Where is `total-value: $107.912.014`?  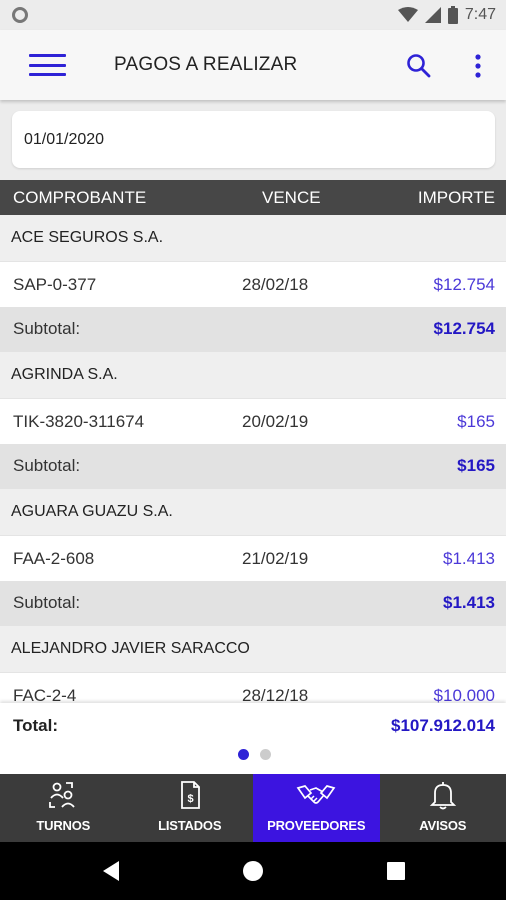
total-value: $107.912.014 is located at coordinates (443, 725).